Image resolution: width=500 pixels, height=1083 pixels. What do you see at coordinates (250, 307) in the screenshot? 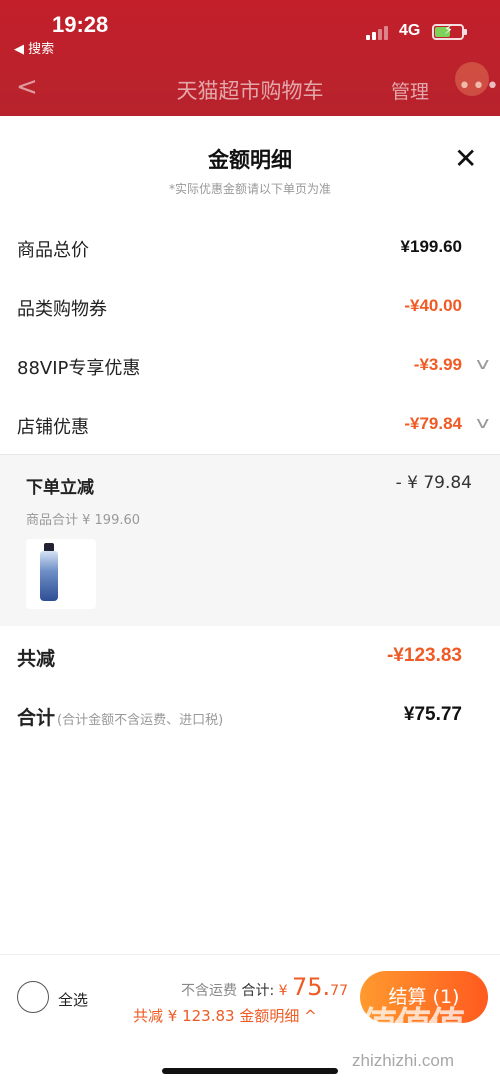
I see `row-category-coupon: 品类购物券 -¥40.00` at bounding box center [250, 307].